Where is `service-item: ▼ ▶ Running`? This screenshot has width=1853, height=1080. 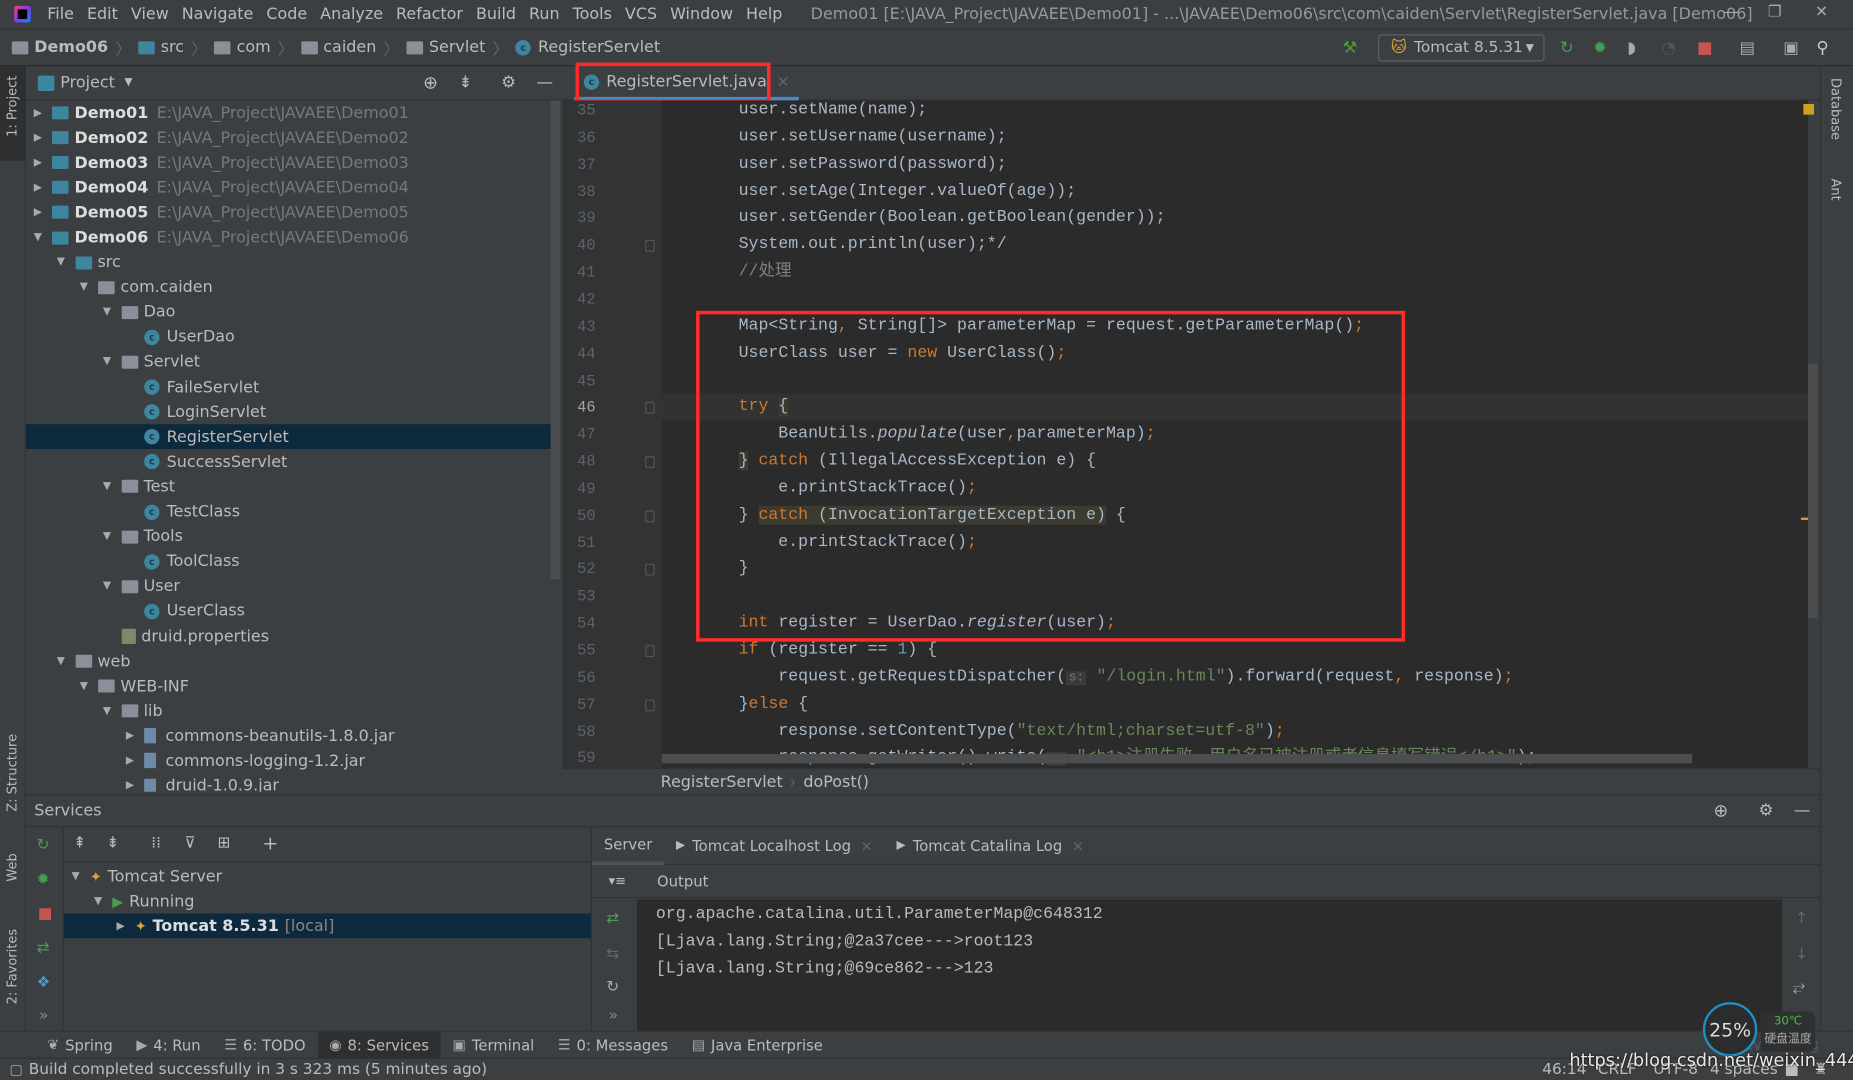 service-item: ▼ ▶ Running is located at coordinates (327, 901).